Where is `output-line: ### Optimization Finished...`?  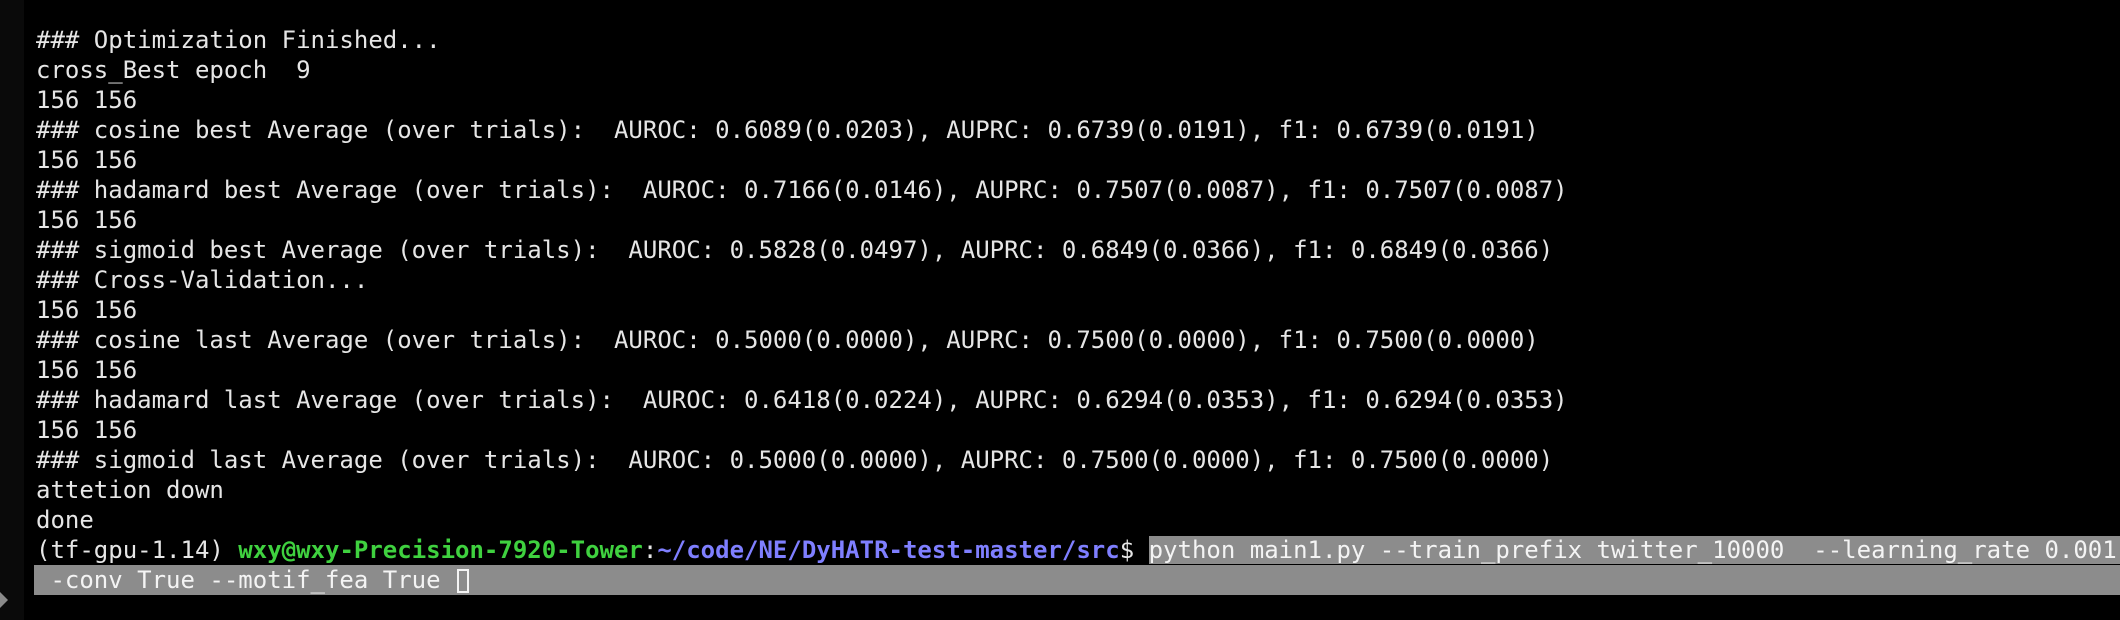 output-line: ### Optimization Finished... is located at coordinates (238, 40).